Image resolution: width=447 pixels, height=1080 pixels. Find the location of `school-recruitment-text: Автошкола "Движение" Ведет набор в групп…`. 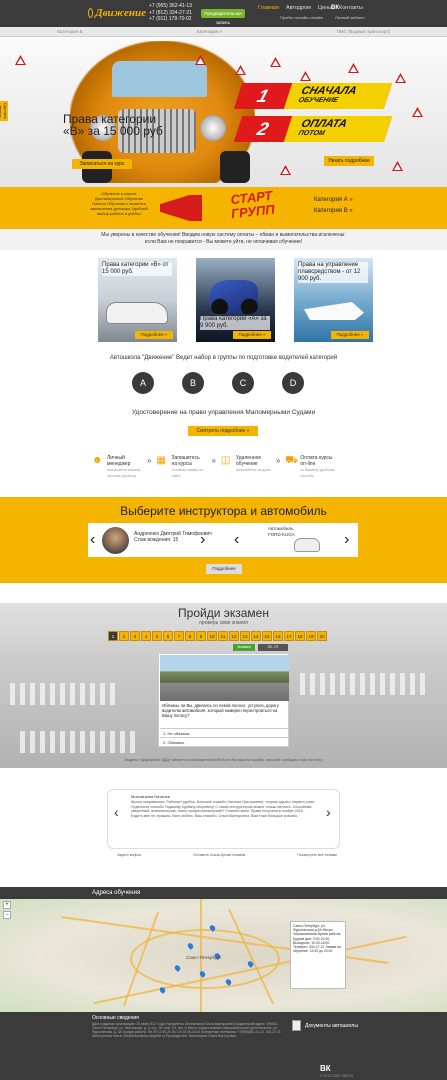

school-recruitment-text: Автошкола "Движение" Ведет набор в групп… is located at coordinates (223, 358).